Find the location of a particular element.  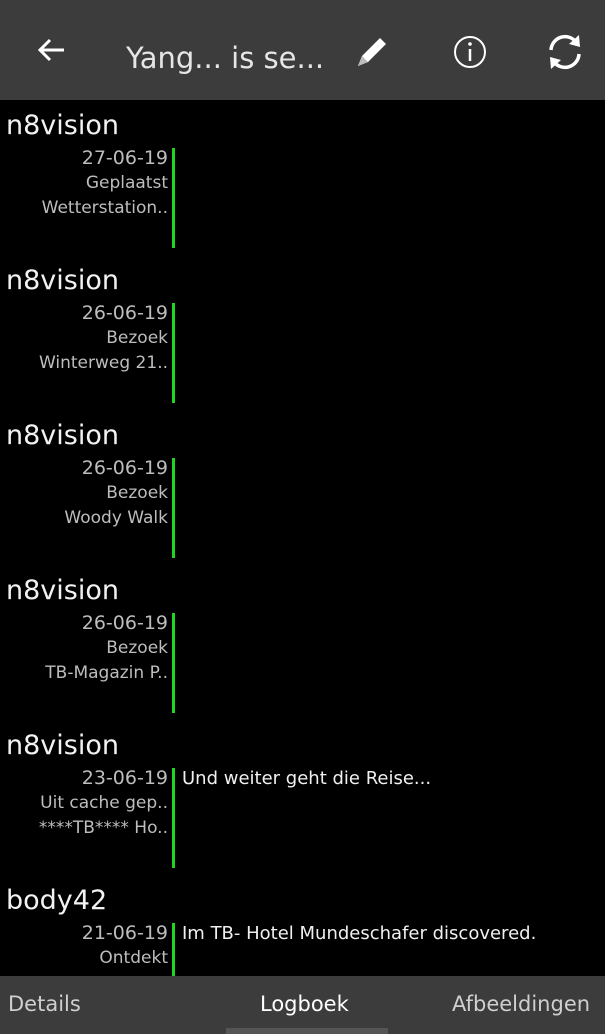

log-meta: 23-06-19 Uit cache gep.. ****TB**** Ho.. is located at coordinates (84, 803).